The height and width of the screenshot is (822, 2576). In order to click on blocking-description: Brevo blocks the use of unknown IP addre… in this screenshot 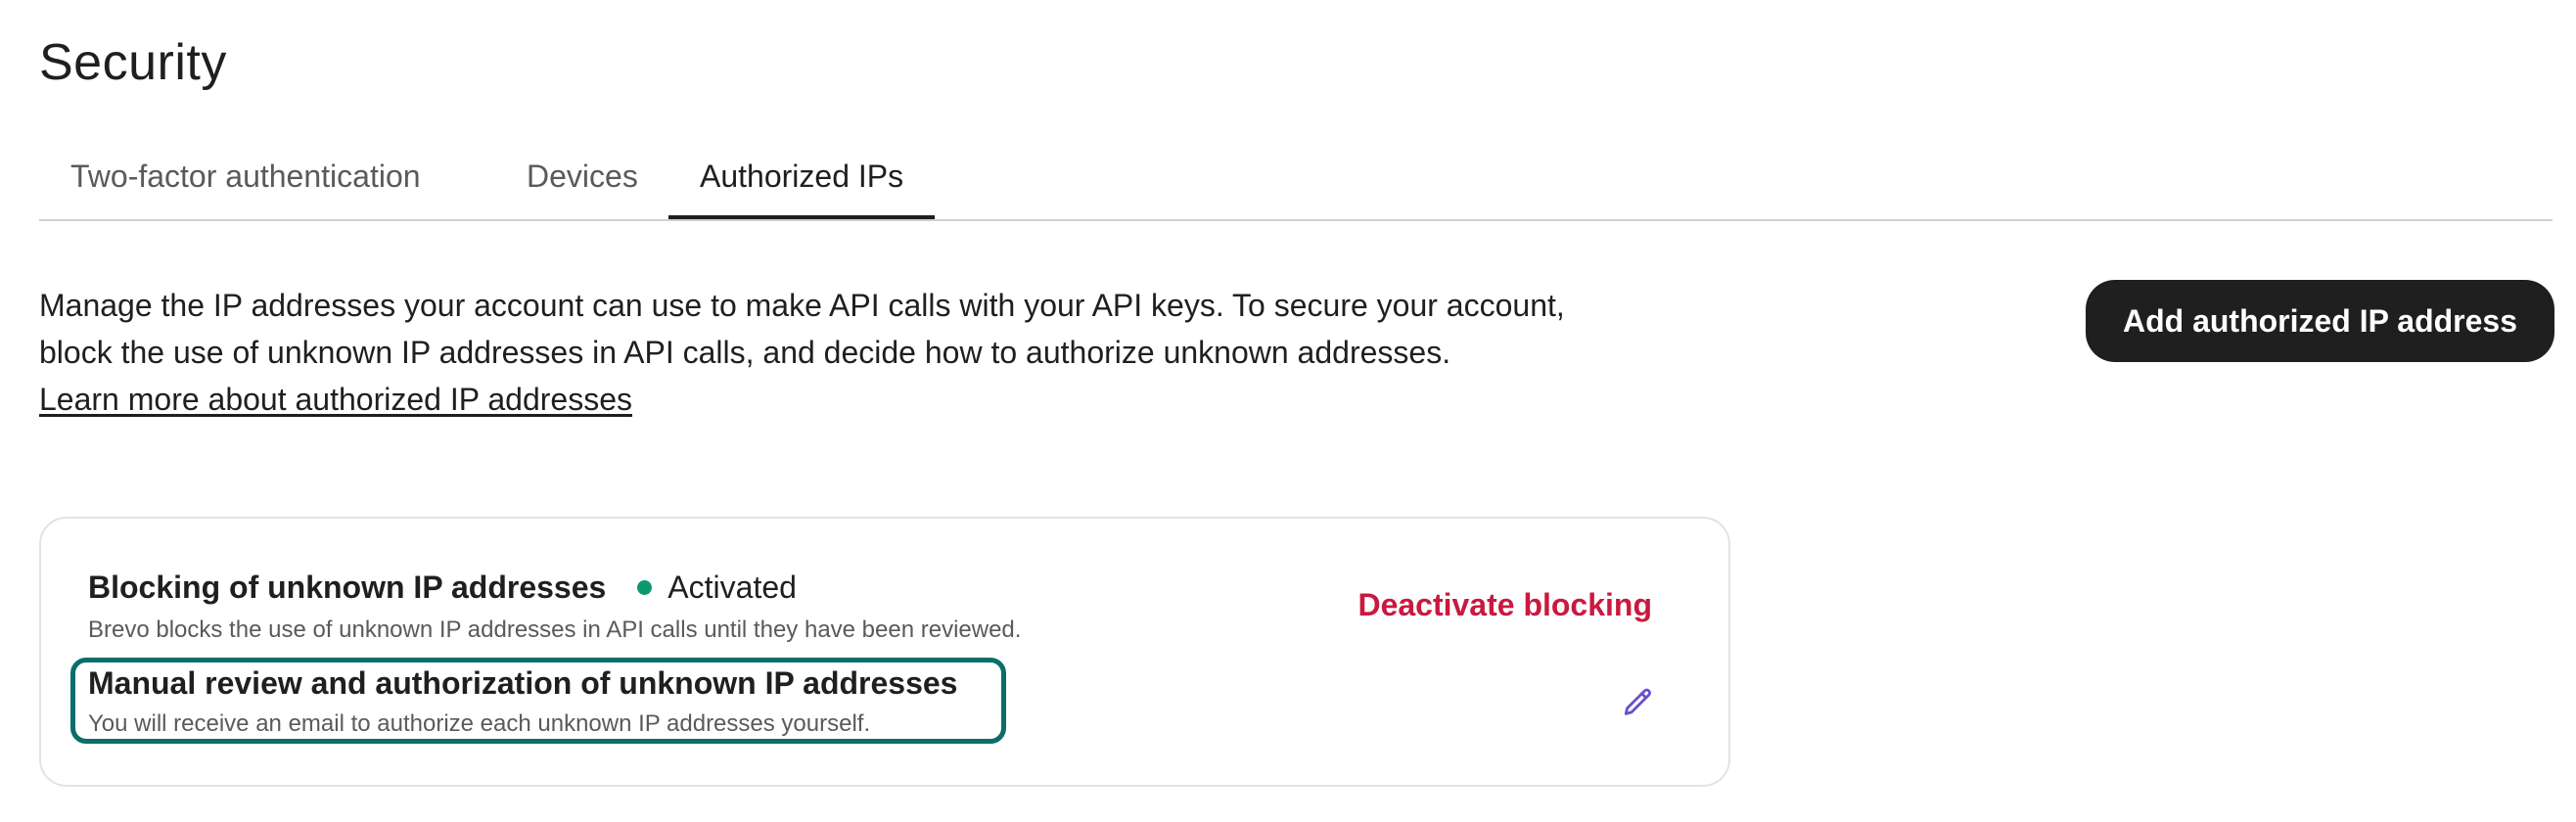, I will do `click(555, 630)`.